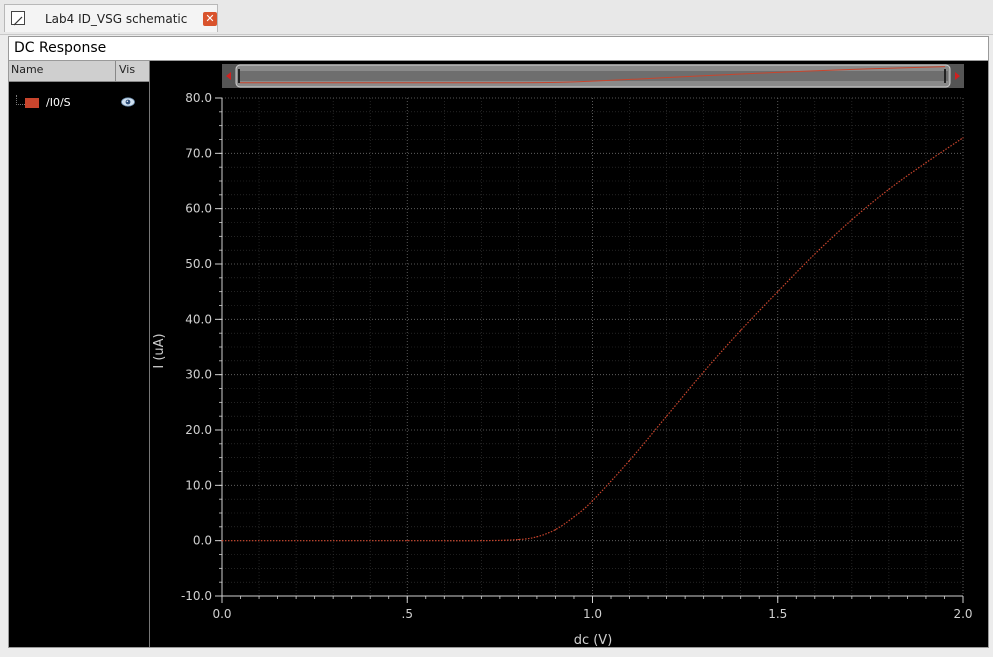  What do you see at coordinates (198, 98) in the screenshot?
I see `y-tick-label: 80.0` at bounding box center [198, 98].